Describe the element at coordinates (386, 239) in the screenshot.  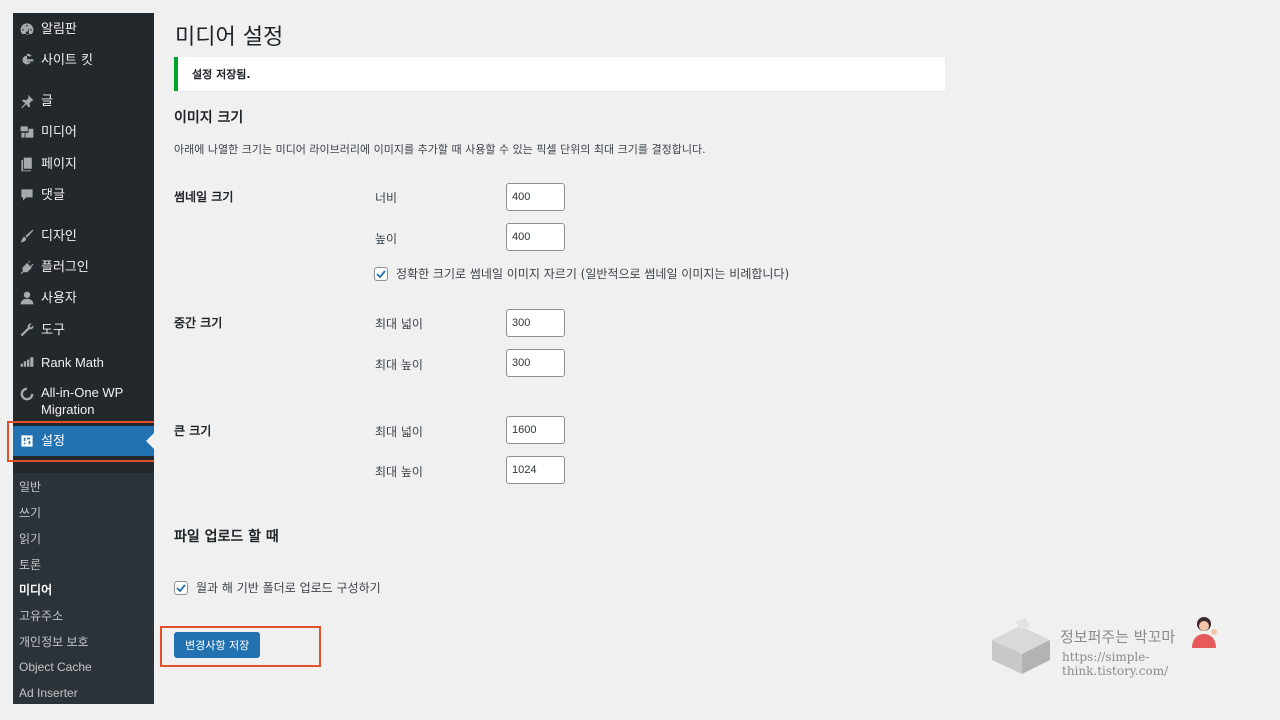
I see `thumbnail-height-label: 높이` at that location.